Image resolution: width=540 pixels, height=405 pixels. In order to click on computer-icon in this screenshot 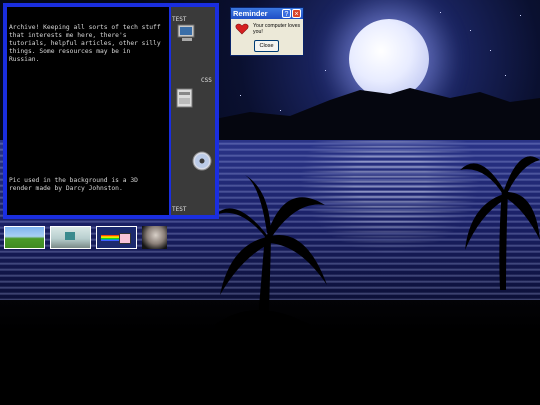, I will do `click(187, 33)`.